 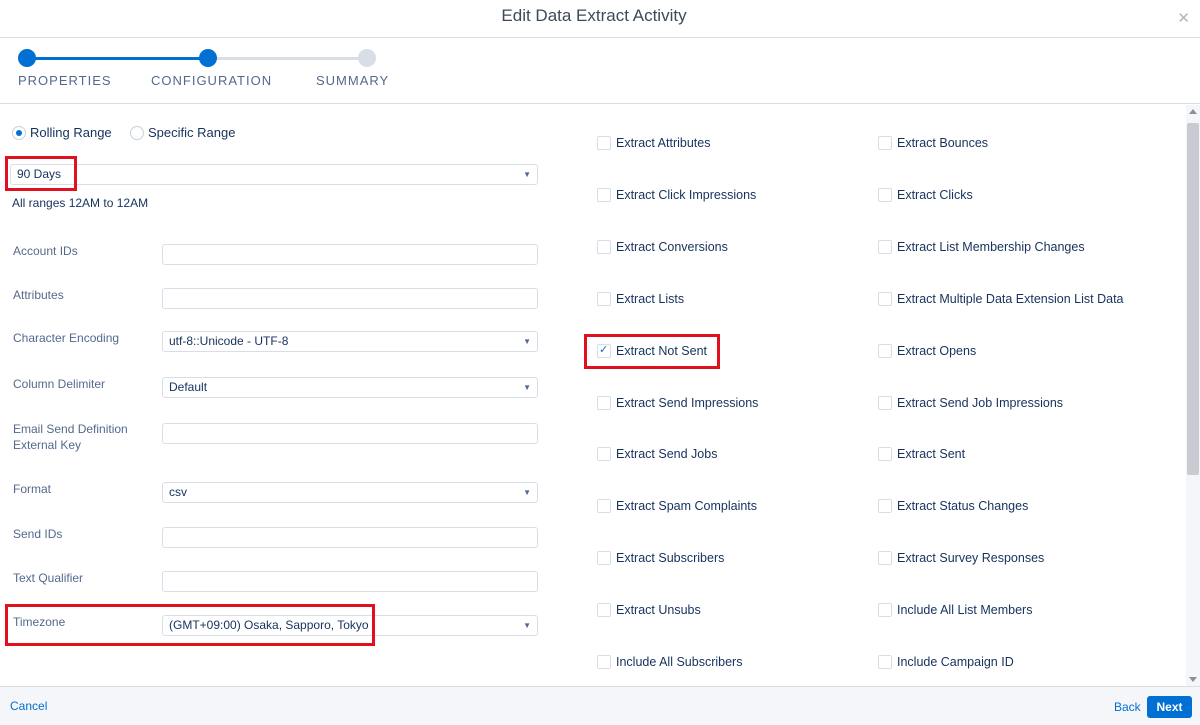 I want to click on checkbox-label: Extract Send Impressions, so click(x=687, y=403).